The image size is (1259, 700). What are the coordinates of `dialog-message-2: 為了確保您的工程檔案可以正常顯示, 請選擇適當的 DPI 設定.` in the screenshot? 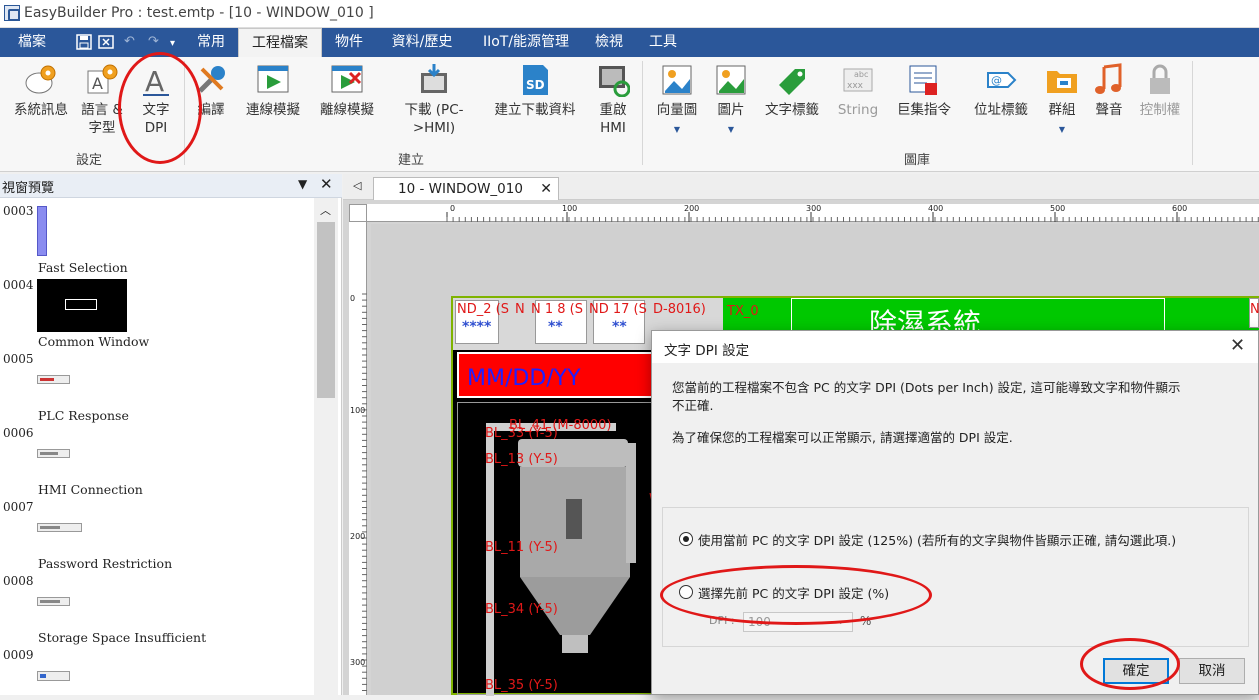 It's located at (842, 437).